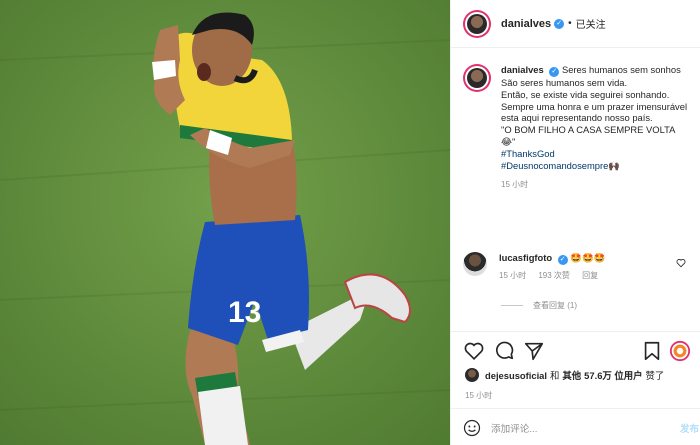 The width and height of the screenshot is (700, 445). I want to click on likes-others-text: 其他, so click(571, 375).